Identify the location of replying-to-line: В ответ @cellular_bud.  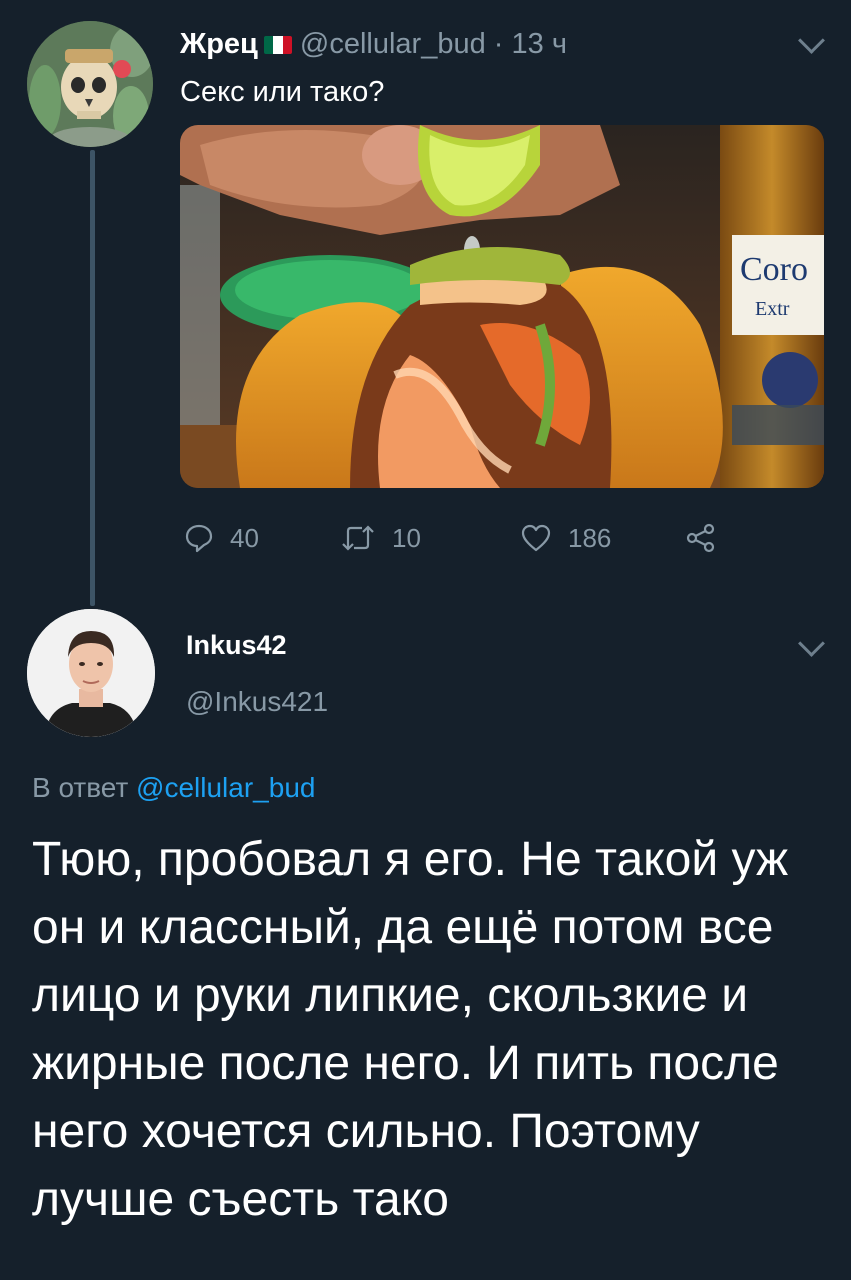
(173, 788).